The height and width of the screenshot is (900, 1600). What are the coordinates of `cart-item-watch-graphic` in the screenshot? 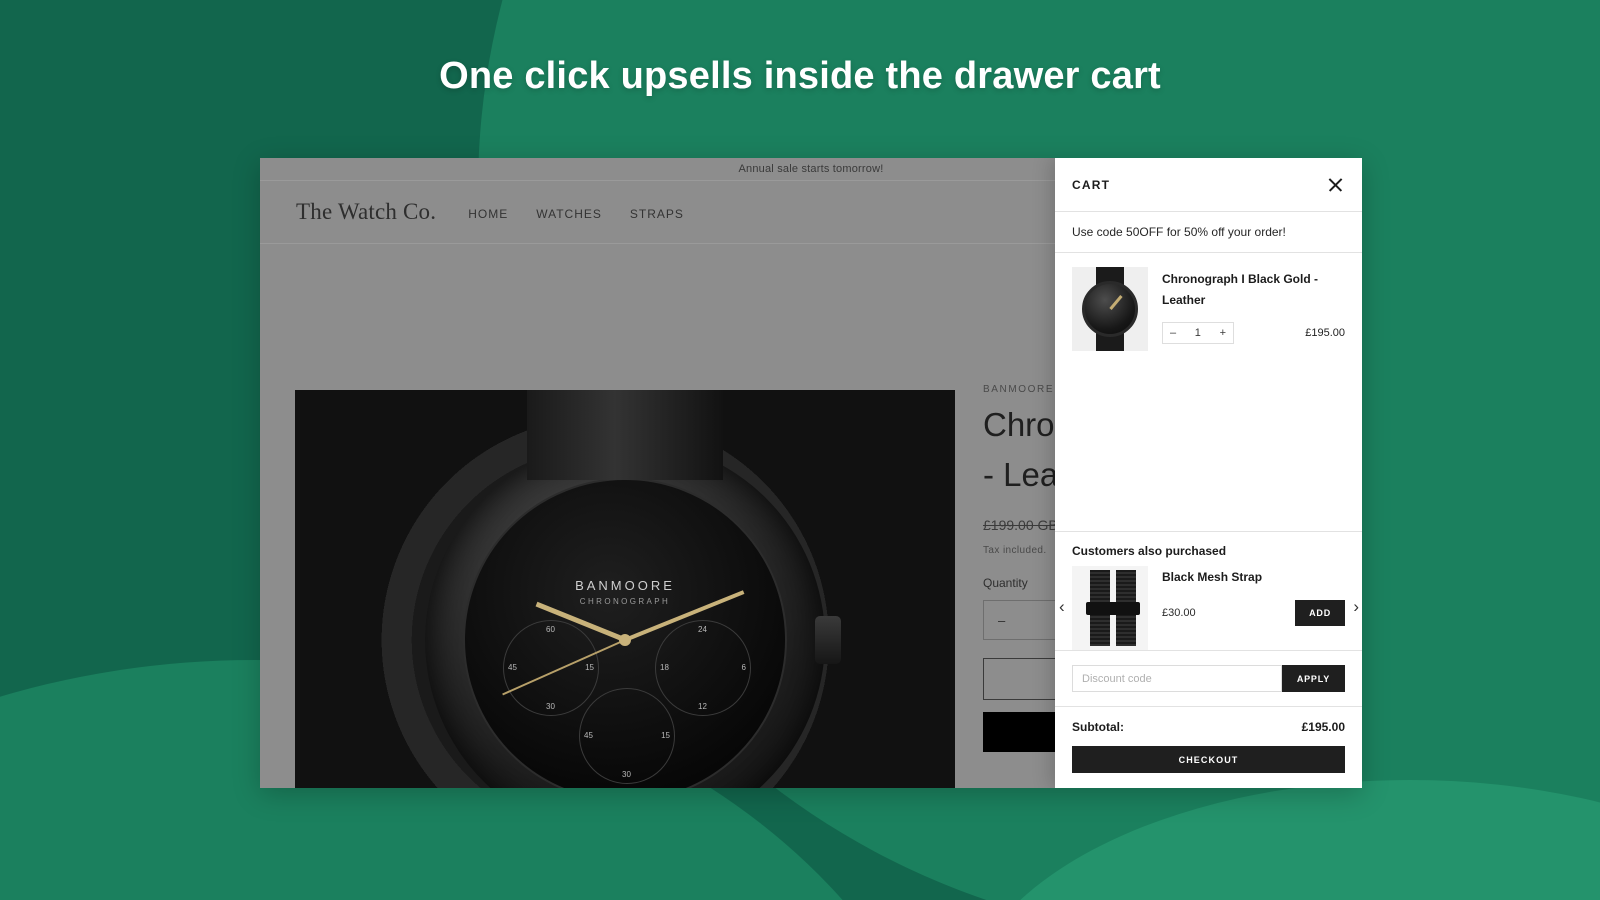 It's located at (1110, 309).